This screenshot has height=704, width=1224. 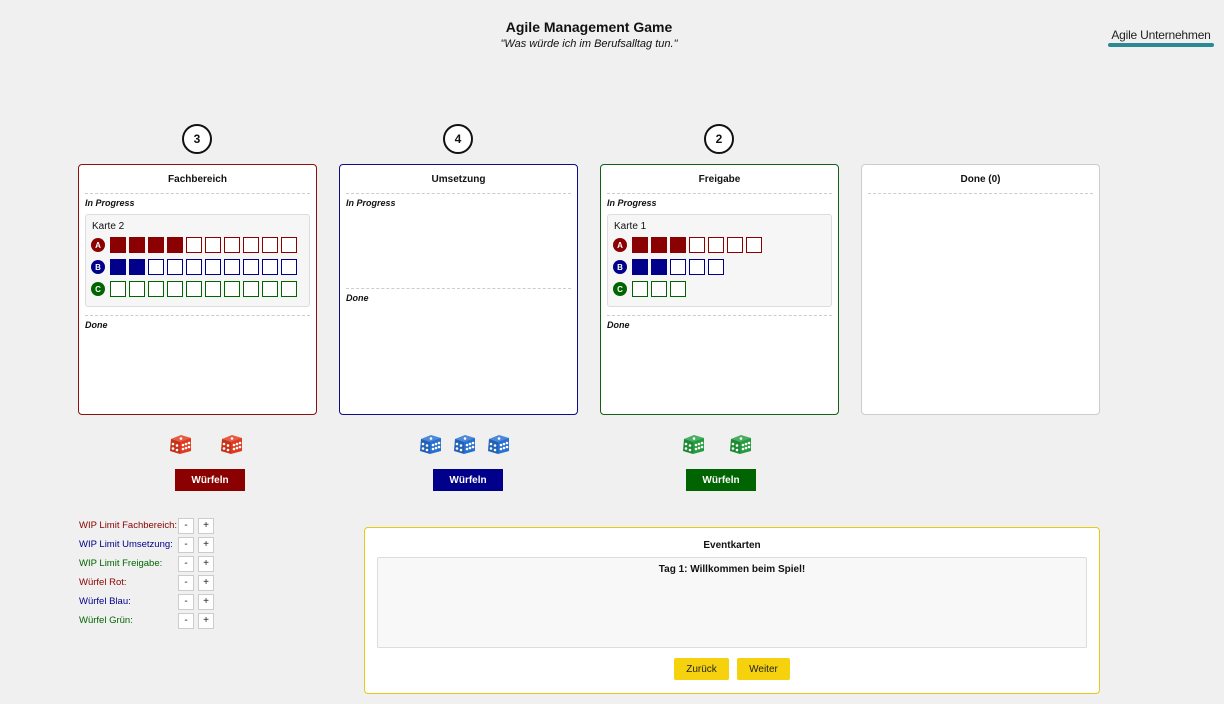 What do you see at coordinates (197, 139) in the screenshot?
I see `wip-indicator-fachbereich: 3` at bounding box center [197, 139].